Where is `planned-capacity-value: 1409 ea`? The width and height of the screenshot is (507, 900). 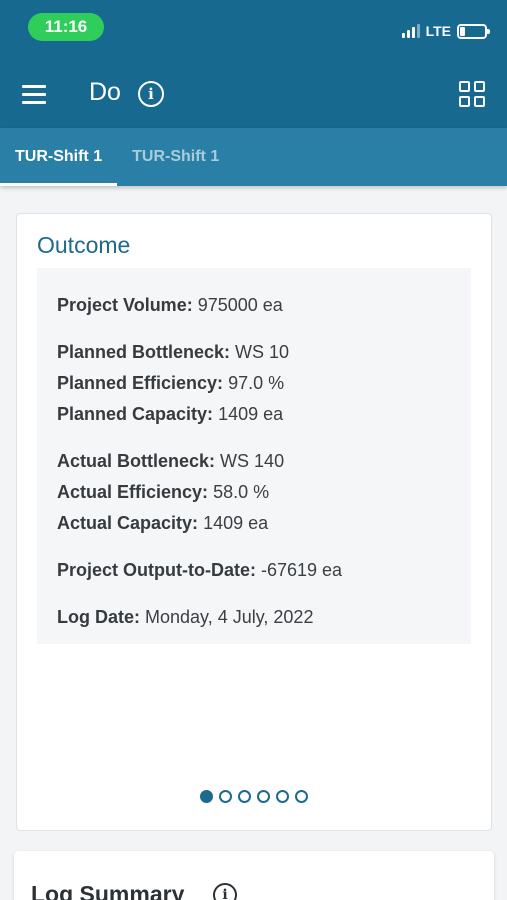 planned-capacity-value: 1409 ea is located at coordinates (251, 414).